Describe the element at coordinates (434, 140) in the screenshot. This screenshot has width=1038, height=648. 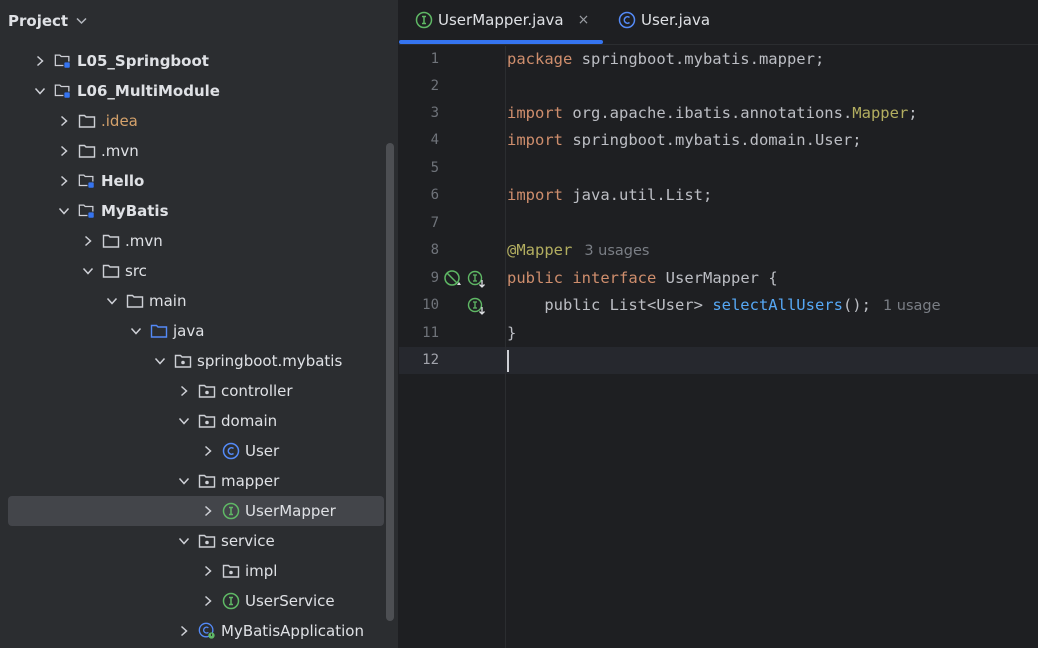
I see `line-number: 4` at that location.